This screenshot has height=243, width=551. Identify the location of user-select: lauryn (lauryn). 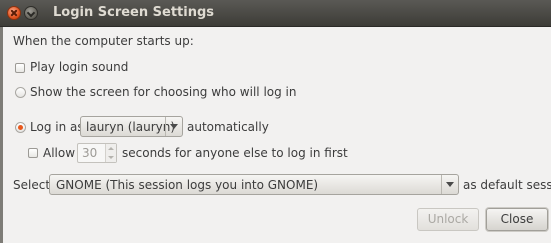
(131, 126).